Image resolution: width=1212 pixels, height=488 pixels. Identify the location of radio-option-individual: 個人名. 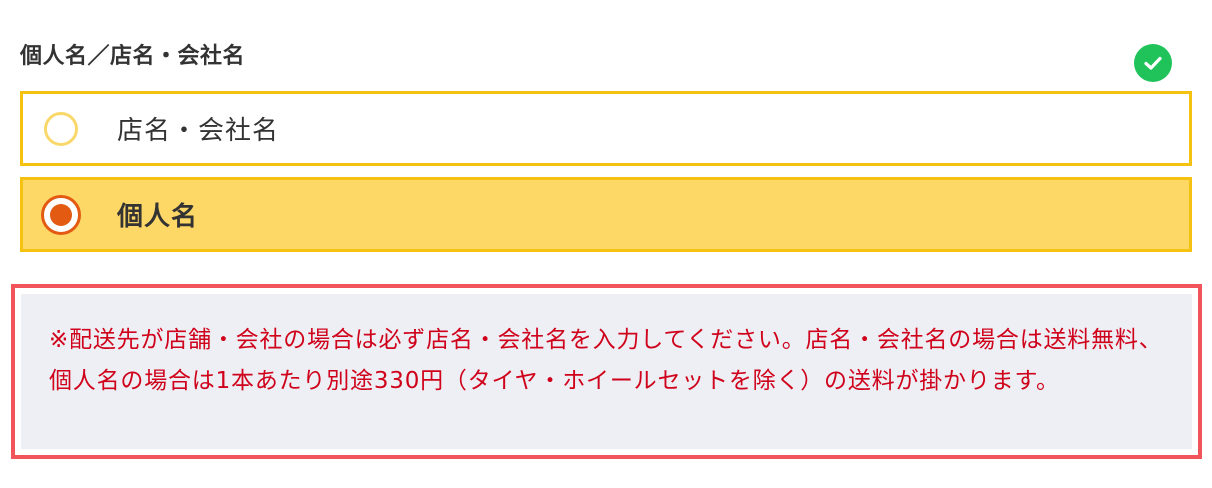
(606, 214).